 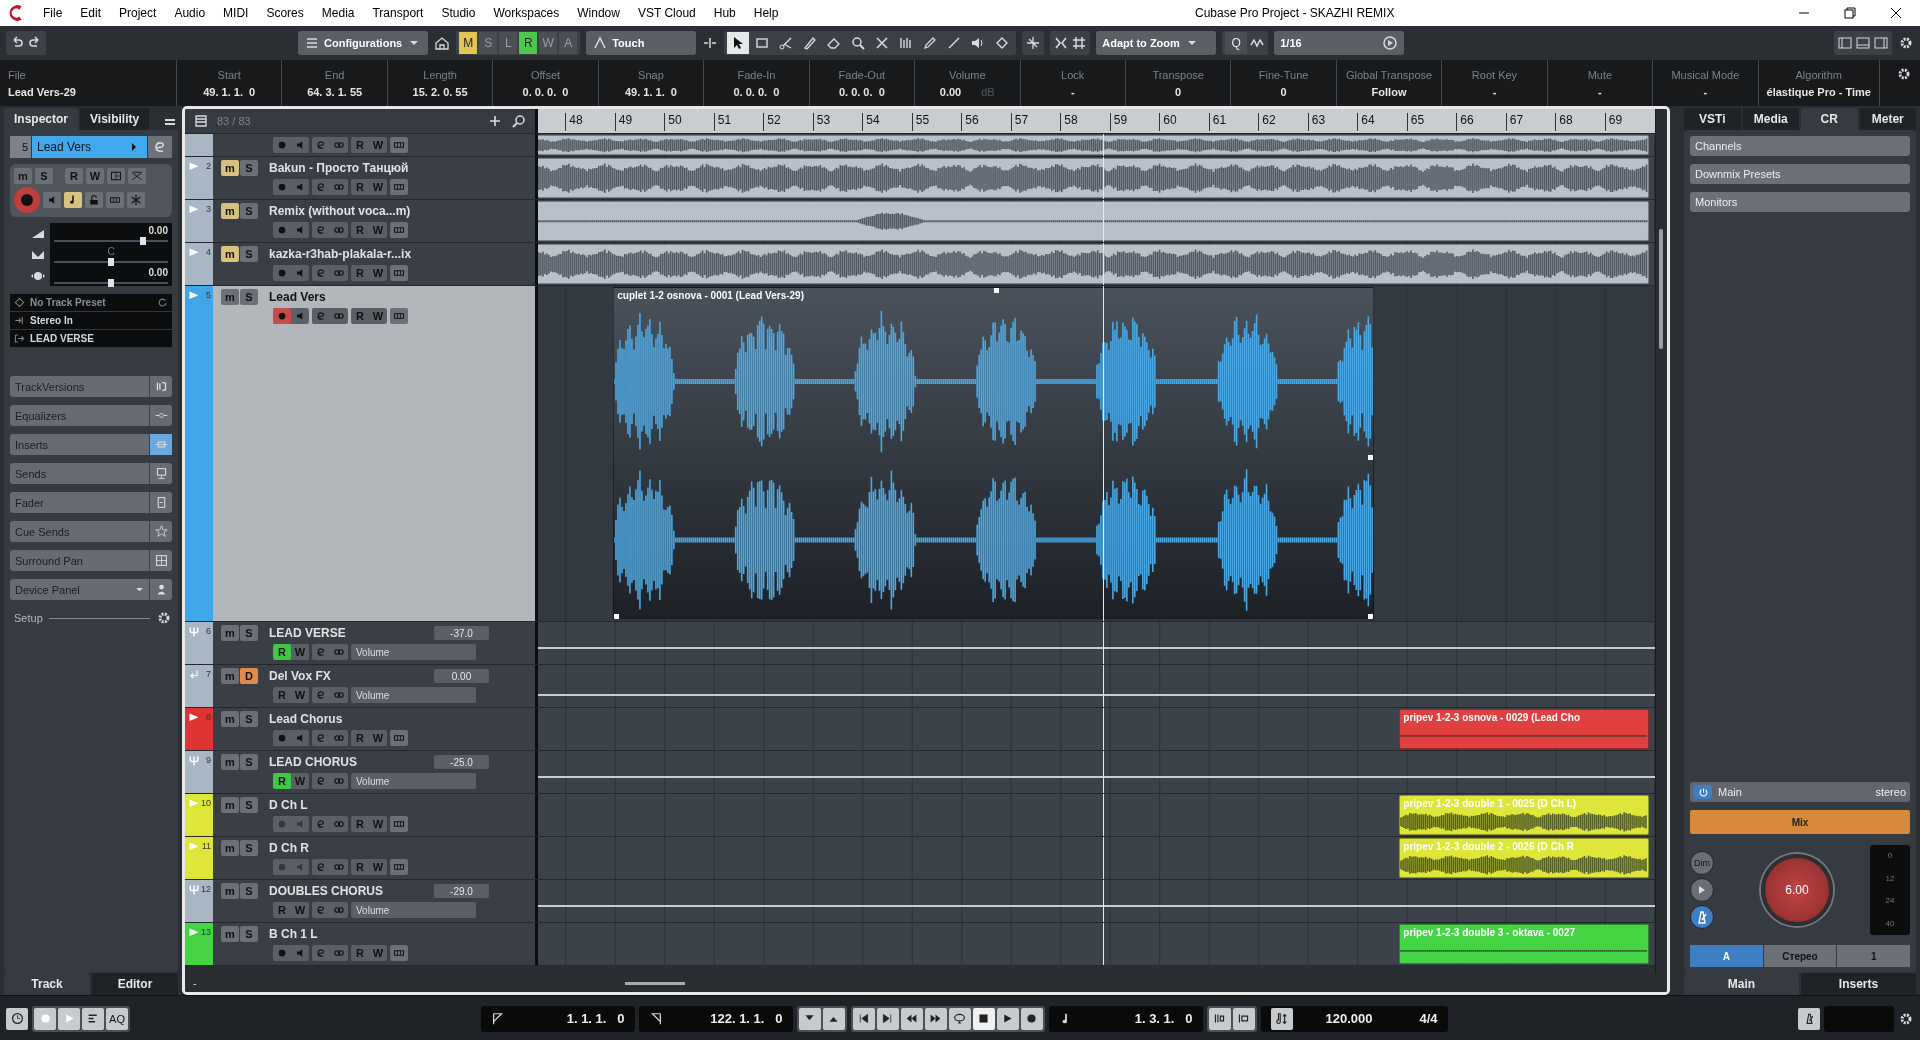 What do you see at coordinates (1800, 146) in the screenshot?
I see `section-header: Channels` at bounding box center [1800, 146].